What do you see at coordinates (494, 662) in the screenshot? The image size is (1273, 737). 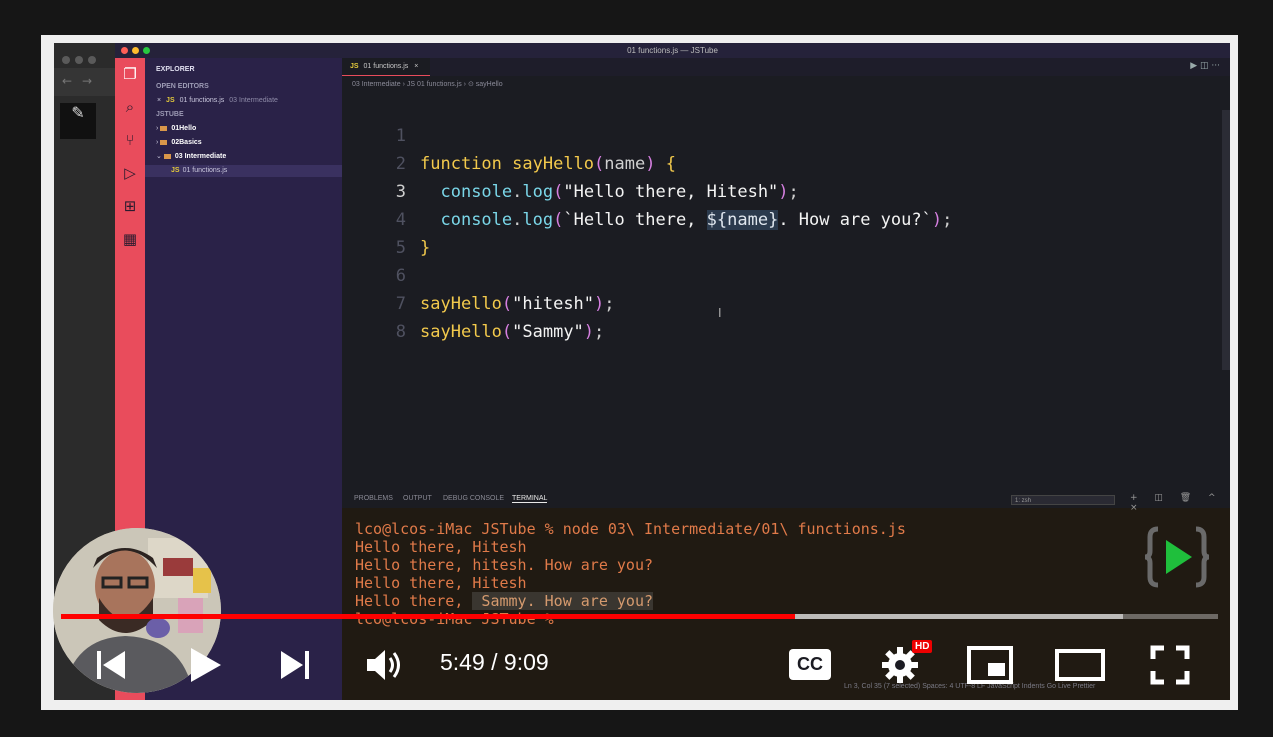 I see `time-display: 5:49 / 9:09` at bounding box center [494, 662].